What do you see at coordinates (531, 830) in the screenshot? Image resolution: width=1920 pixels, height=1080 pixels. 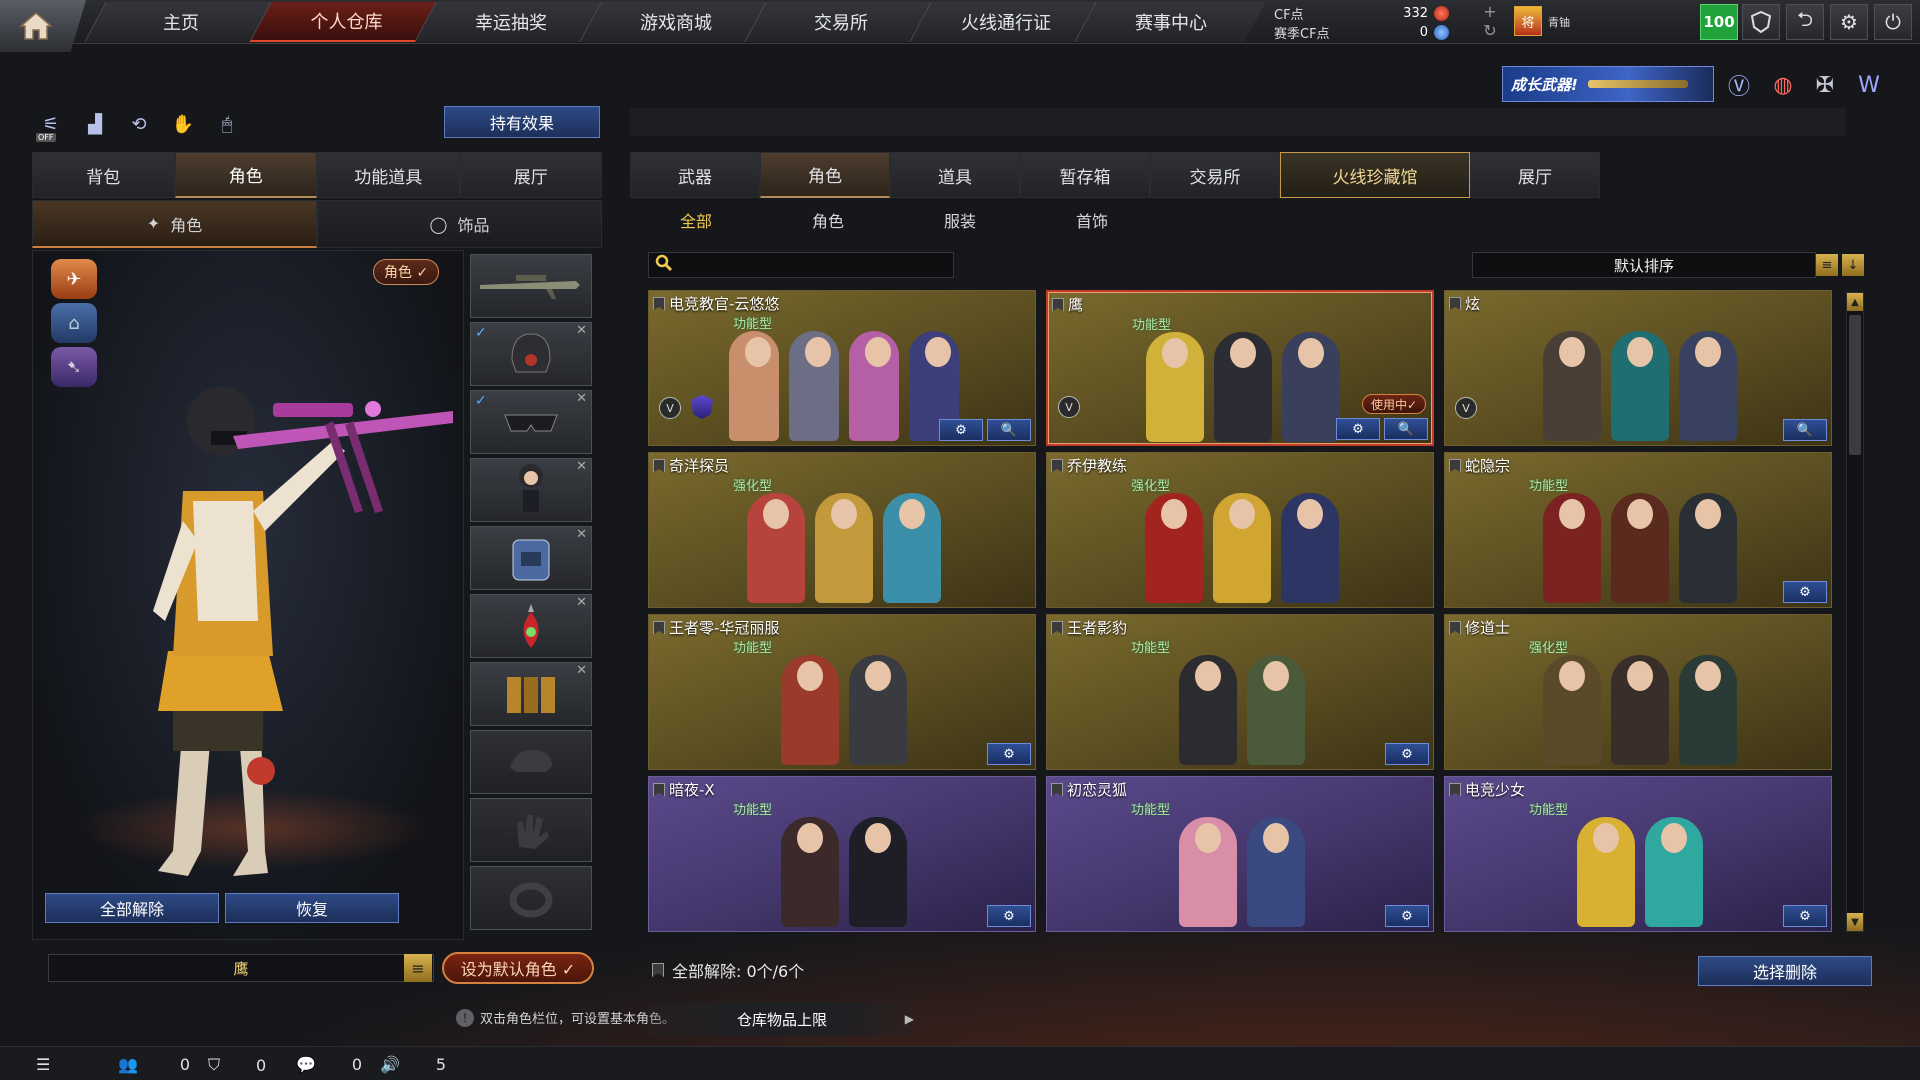 I see `slot-empty-glove` at bounding box center [531, 830].